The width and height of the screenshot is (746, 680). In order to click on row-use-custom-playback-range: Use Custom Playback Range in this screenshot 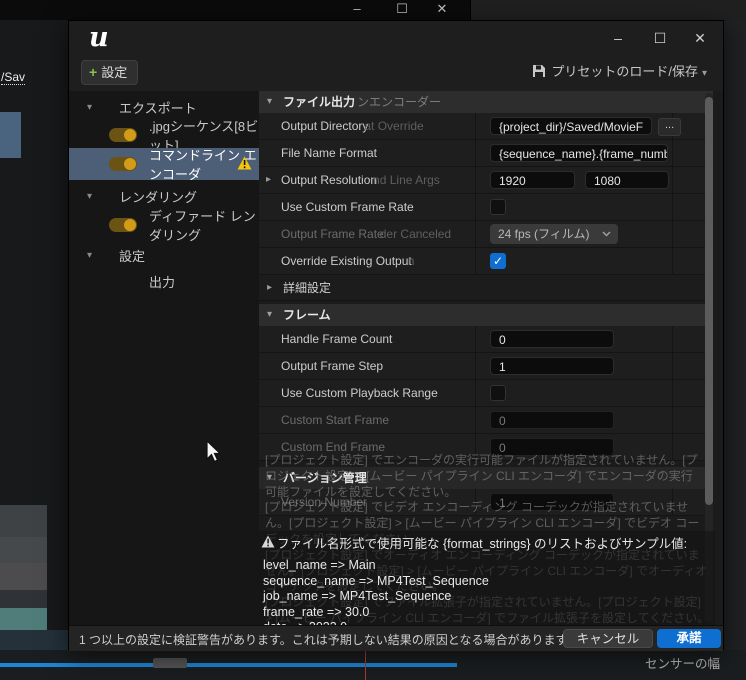, I will do `click(486, 393)`.